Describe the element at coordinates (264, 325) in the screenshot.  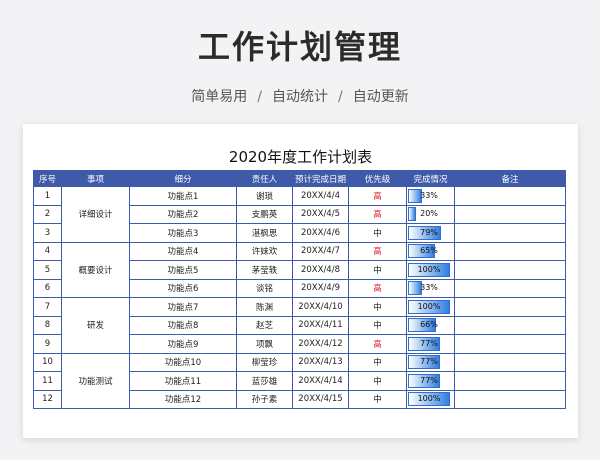
I see `cell-owner: 赵芝` at that location.